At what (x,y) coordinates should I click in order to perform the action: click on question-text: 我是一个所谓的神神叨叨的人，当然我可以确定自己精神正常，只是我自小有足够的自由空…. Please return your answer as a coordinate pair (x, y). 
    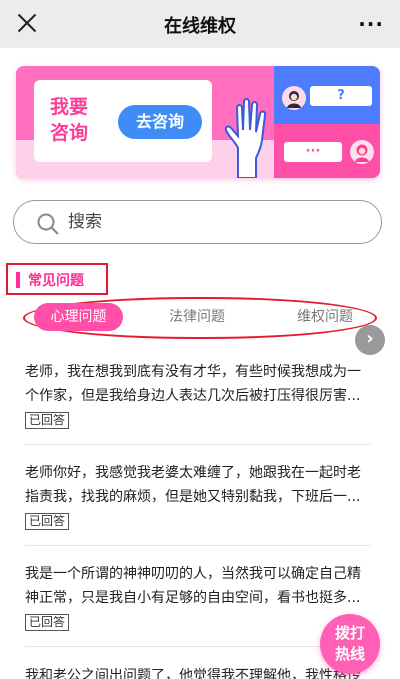
    Looking at the image, I should click on (193, 586).